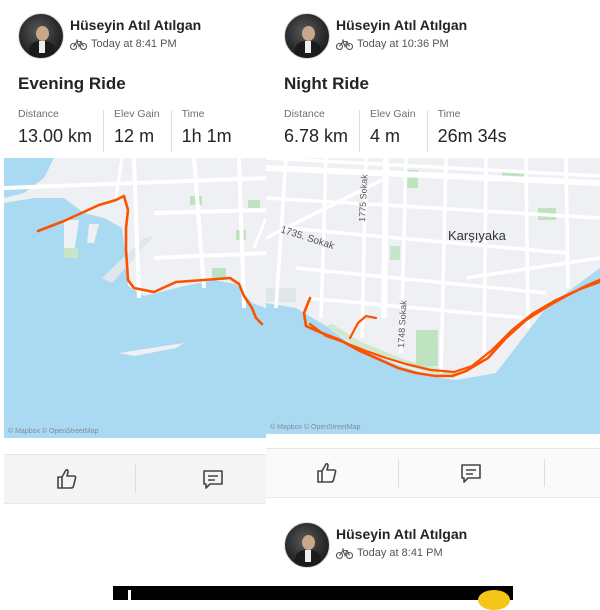 The width and height of the screenshot is (600, 610). I want to click on stat-elev-gain: Elev Gain 12 m, so click(143, 130).